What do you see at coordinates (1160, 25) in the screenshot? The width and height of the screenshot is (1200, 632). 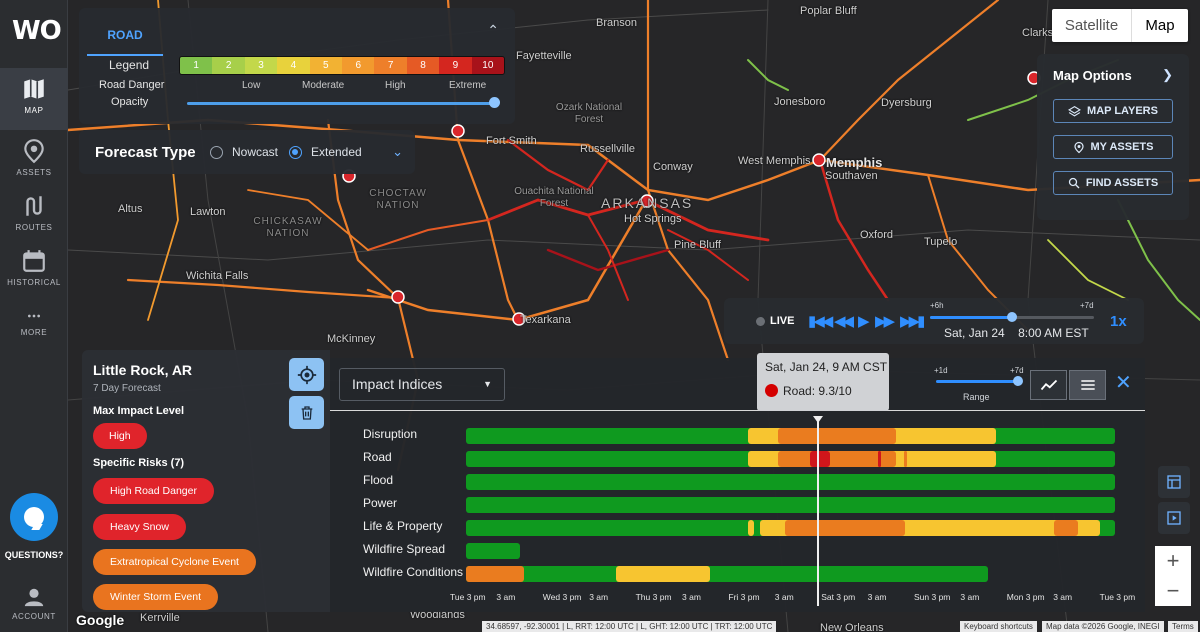 I see `map-button: Map` at bounding box center [1160, 25].